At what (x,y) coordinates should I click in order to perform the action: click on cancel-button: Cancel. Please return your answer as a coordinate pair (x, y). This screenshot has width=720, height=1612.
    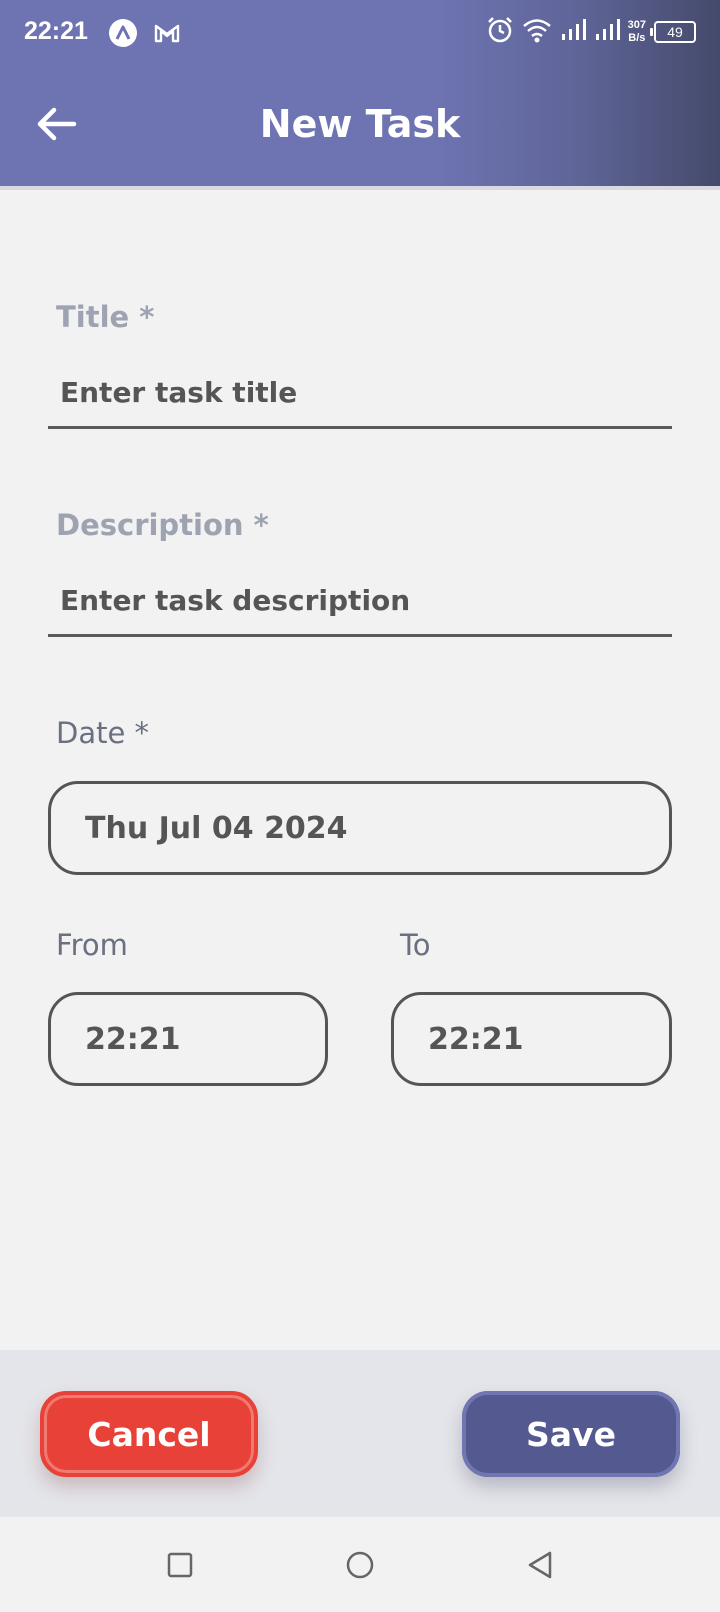
    Looking at the image, I should click on (149, 1434).